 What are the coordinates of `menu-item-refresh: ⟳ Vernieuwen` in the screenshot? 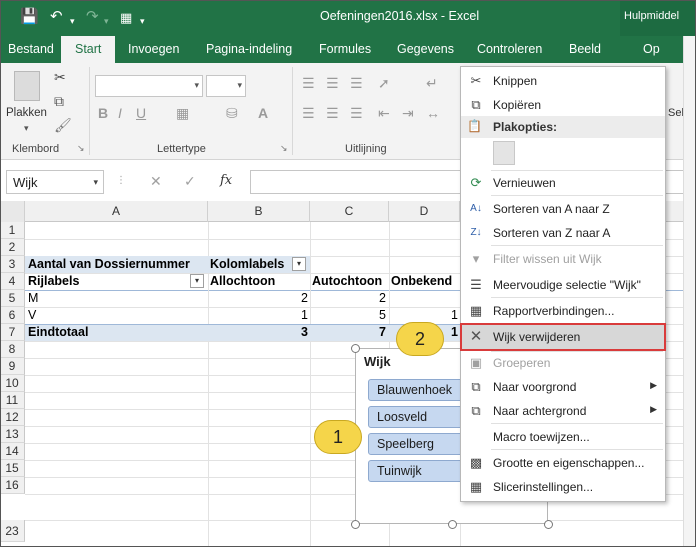 It's located at (563, 183).